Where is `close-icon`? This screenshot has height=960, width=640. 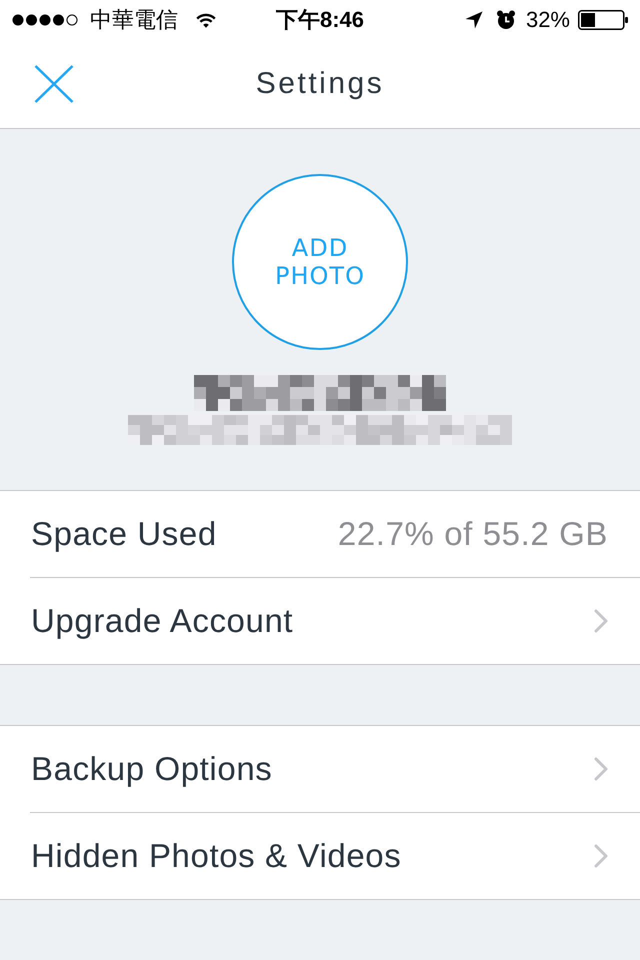
close-icon is located at coordinates (54, 84).